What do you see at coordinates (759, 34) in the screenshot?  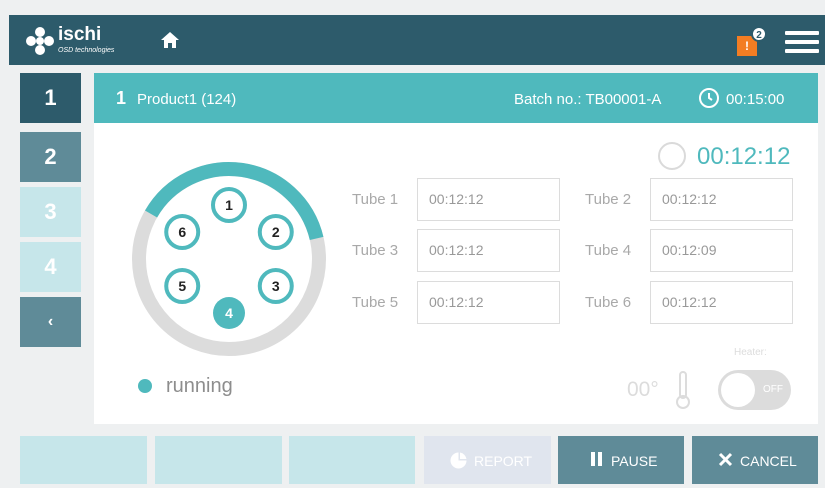 I see `alert-count-badge: 2` at bounding box center [759, 34].